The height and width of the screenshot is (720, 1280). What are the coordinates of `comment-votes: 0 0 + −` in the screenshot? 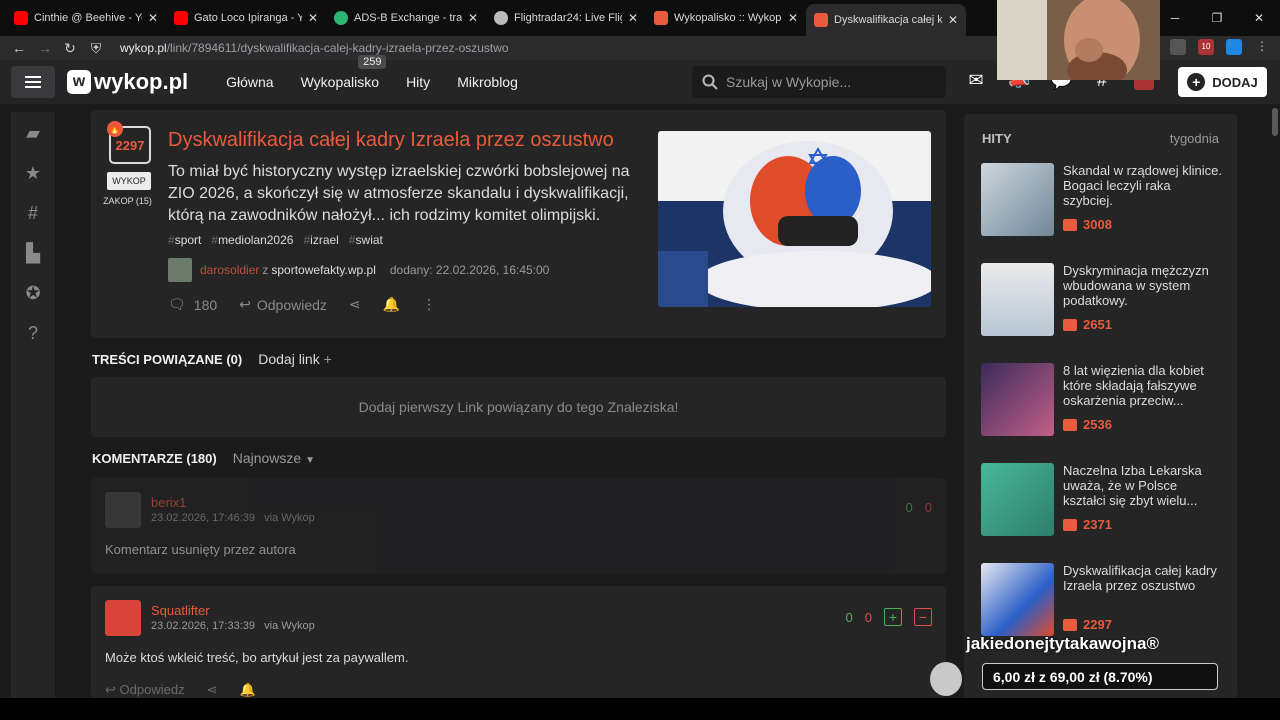 It's located at (889, 617).